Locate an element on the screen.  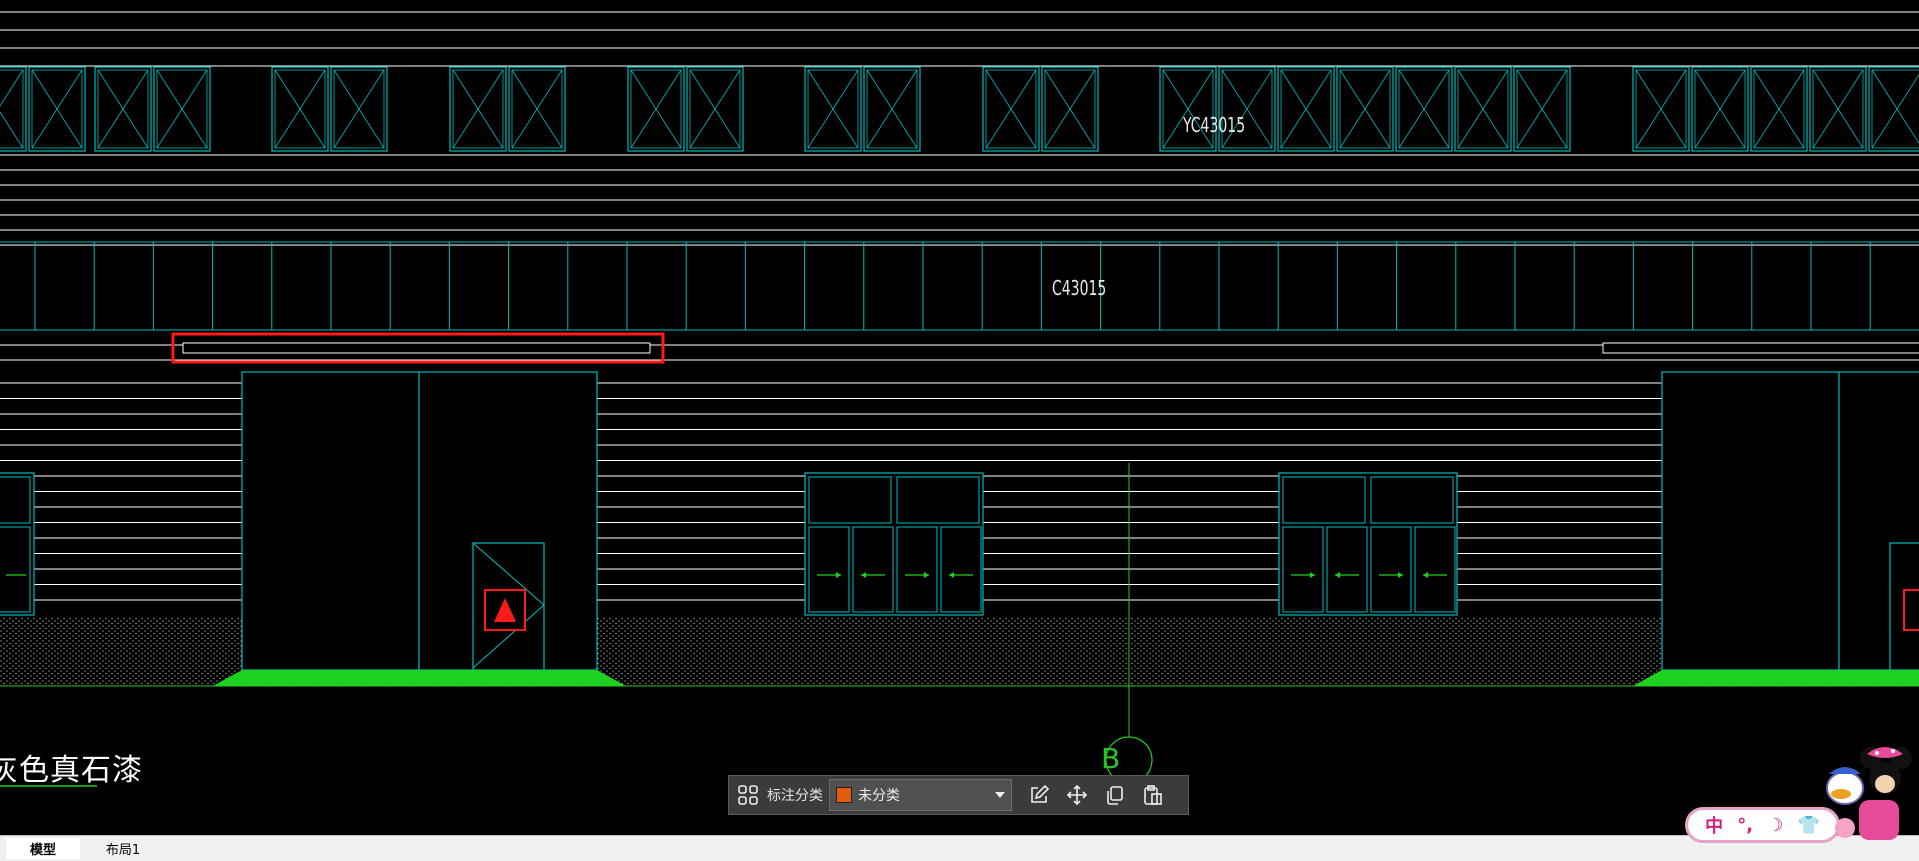
axis-label: B is located at coordinates (1111, 758).